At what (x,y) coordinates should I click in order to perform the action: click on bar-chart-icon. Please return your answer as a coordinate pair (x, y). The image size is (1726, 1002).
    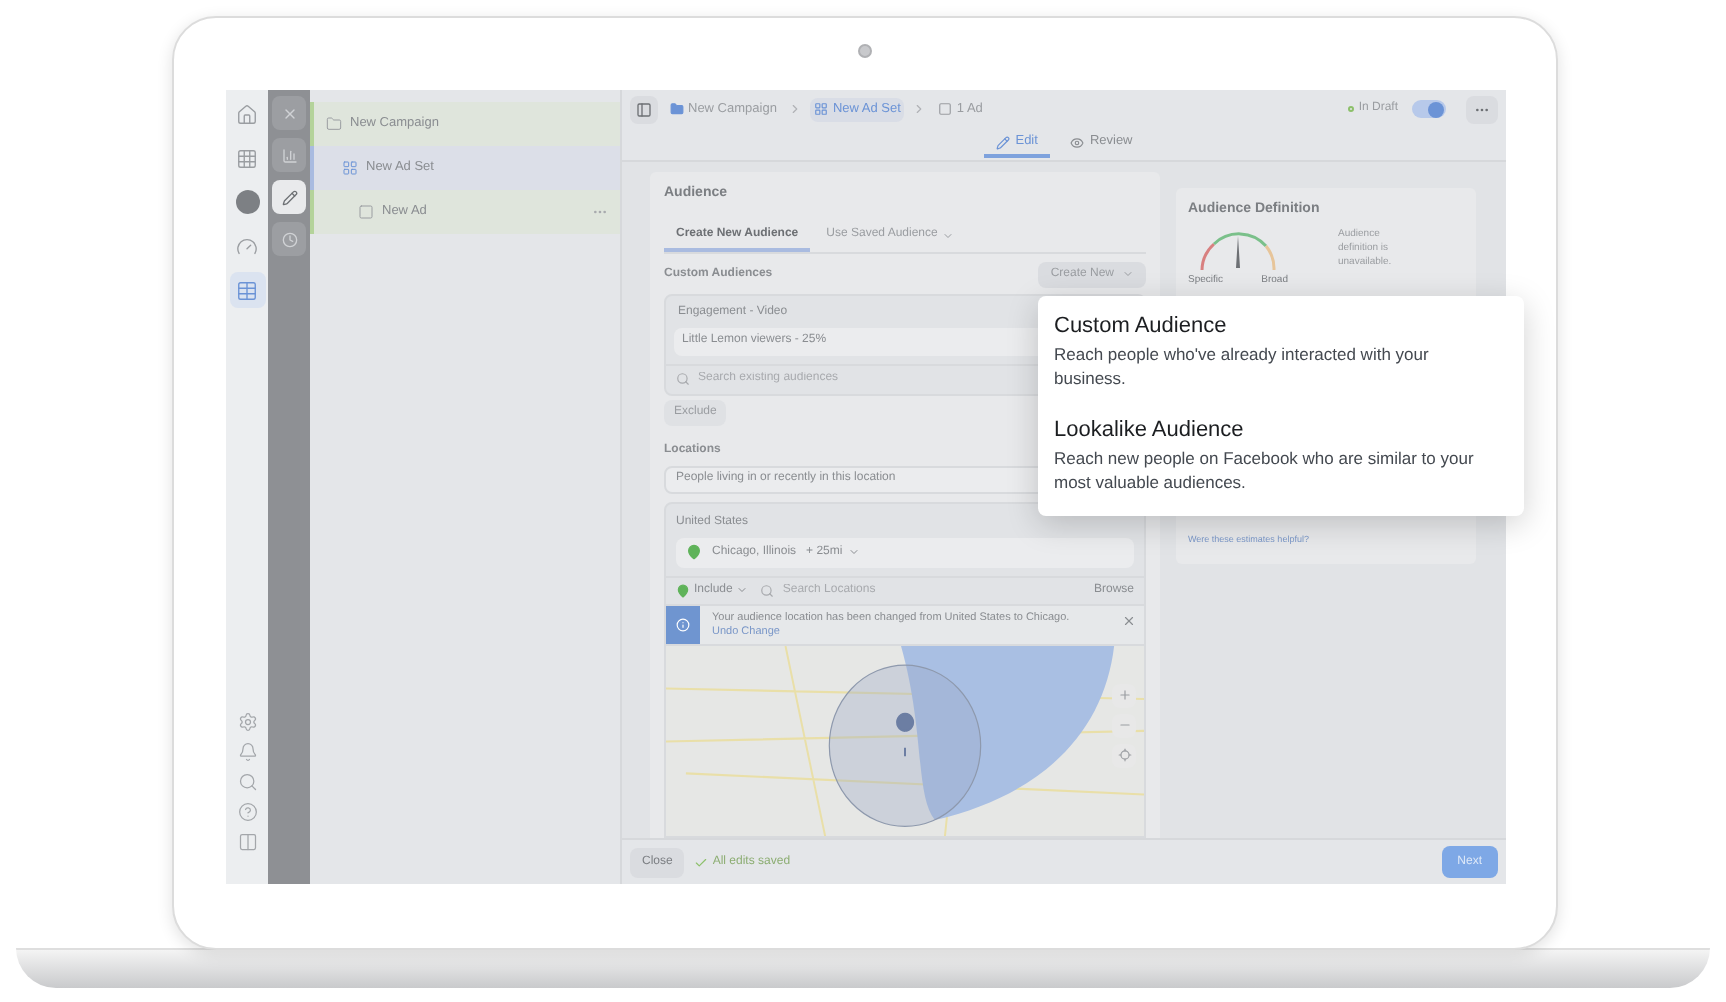
    Looking at the image, I should click on (289, 155).